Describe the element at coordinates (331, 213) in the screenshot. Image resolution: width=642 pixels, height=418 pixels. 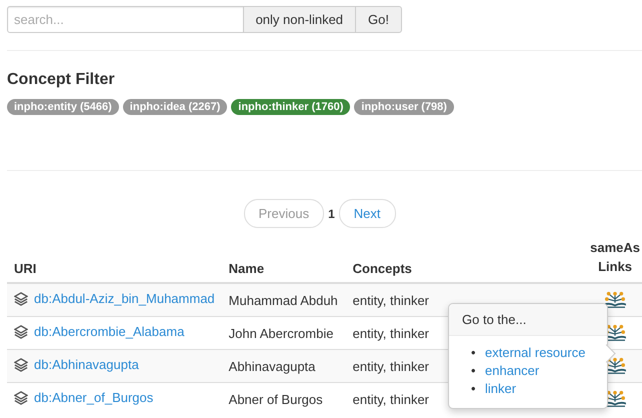
I see `page-number: 1` at that location.